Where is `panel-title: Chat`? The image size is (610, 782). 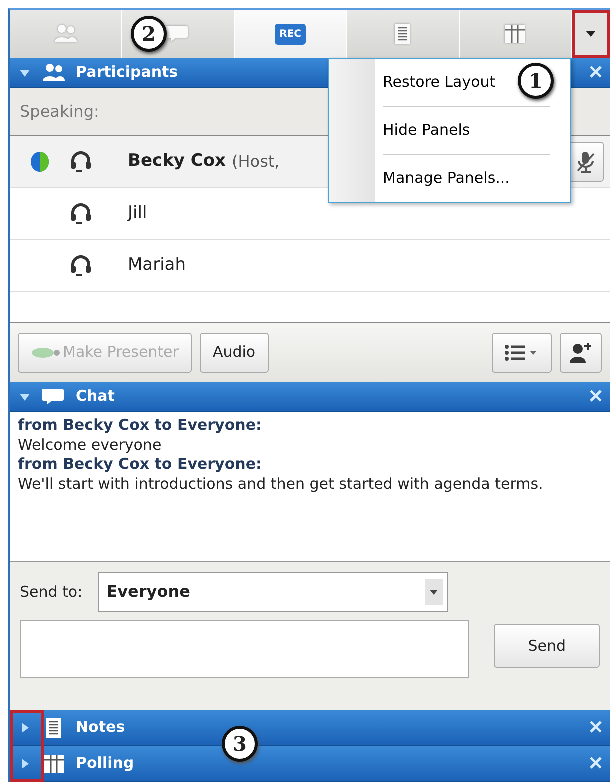
panel-title: Chat is located at coordinates (95, 397).